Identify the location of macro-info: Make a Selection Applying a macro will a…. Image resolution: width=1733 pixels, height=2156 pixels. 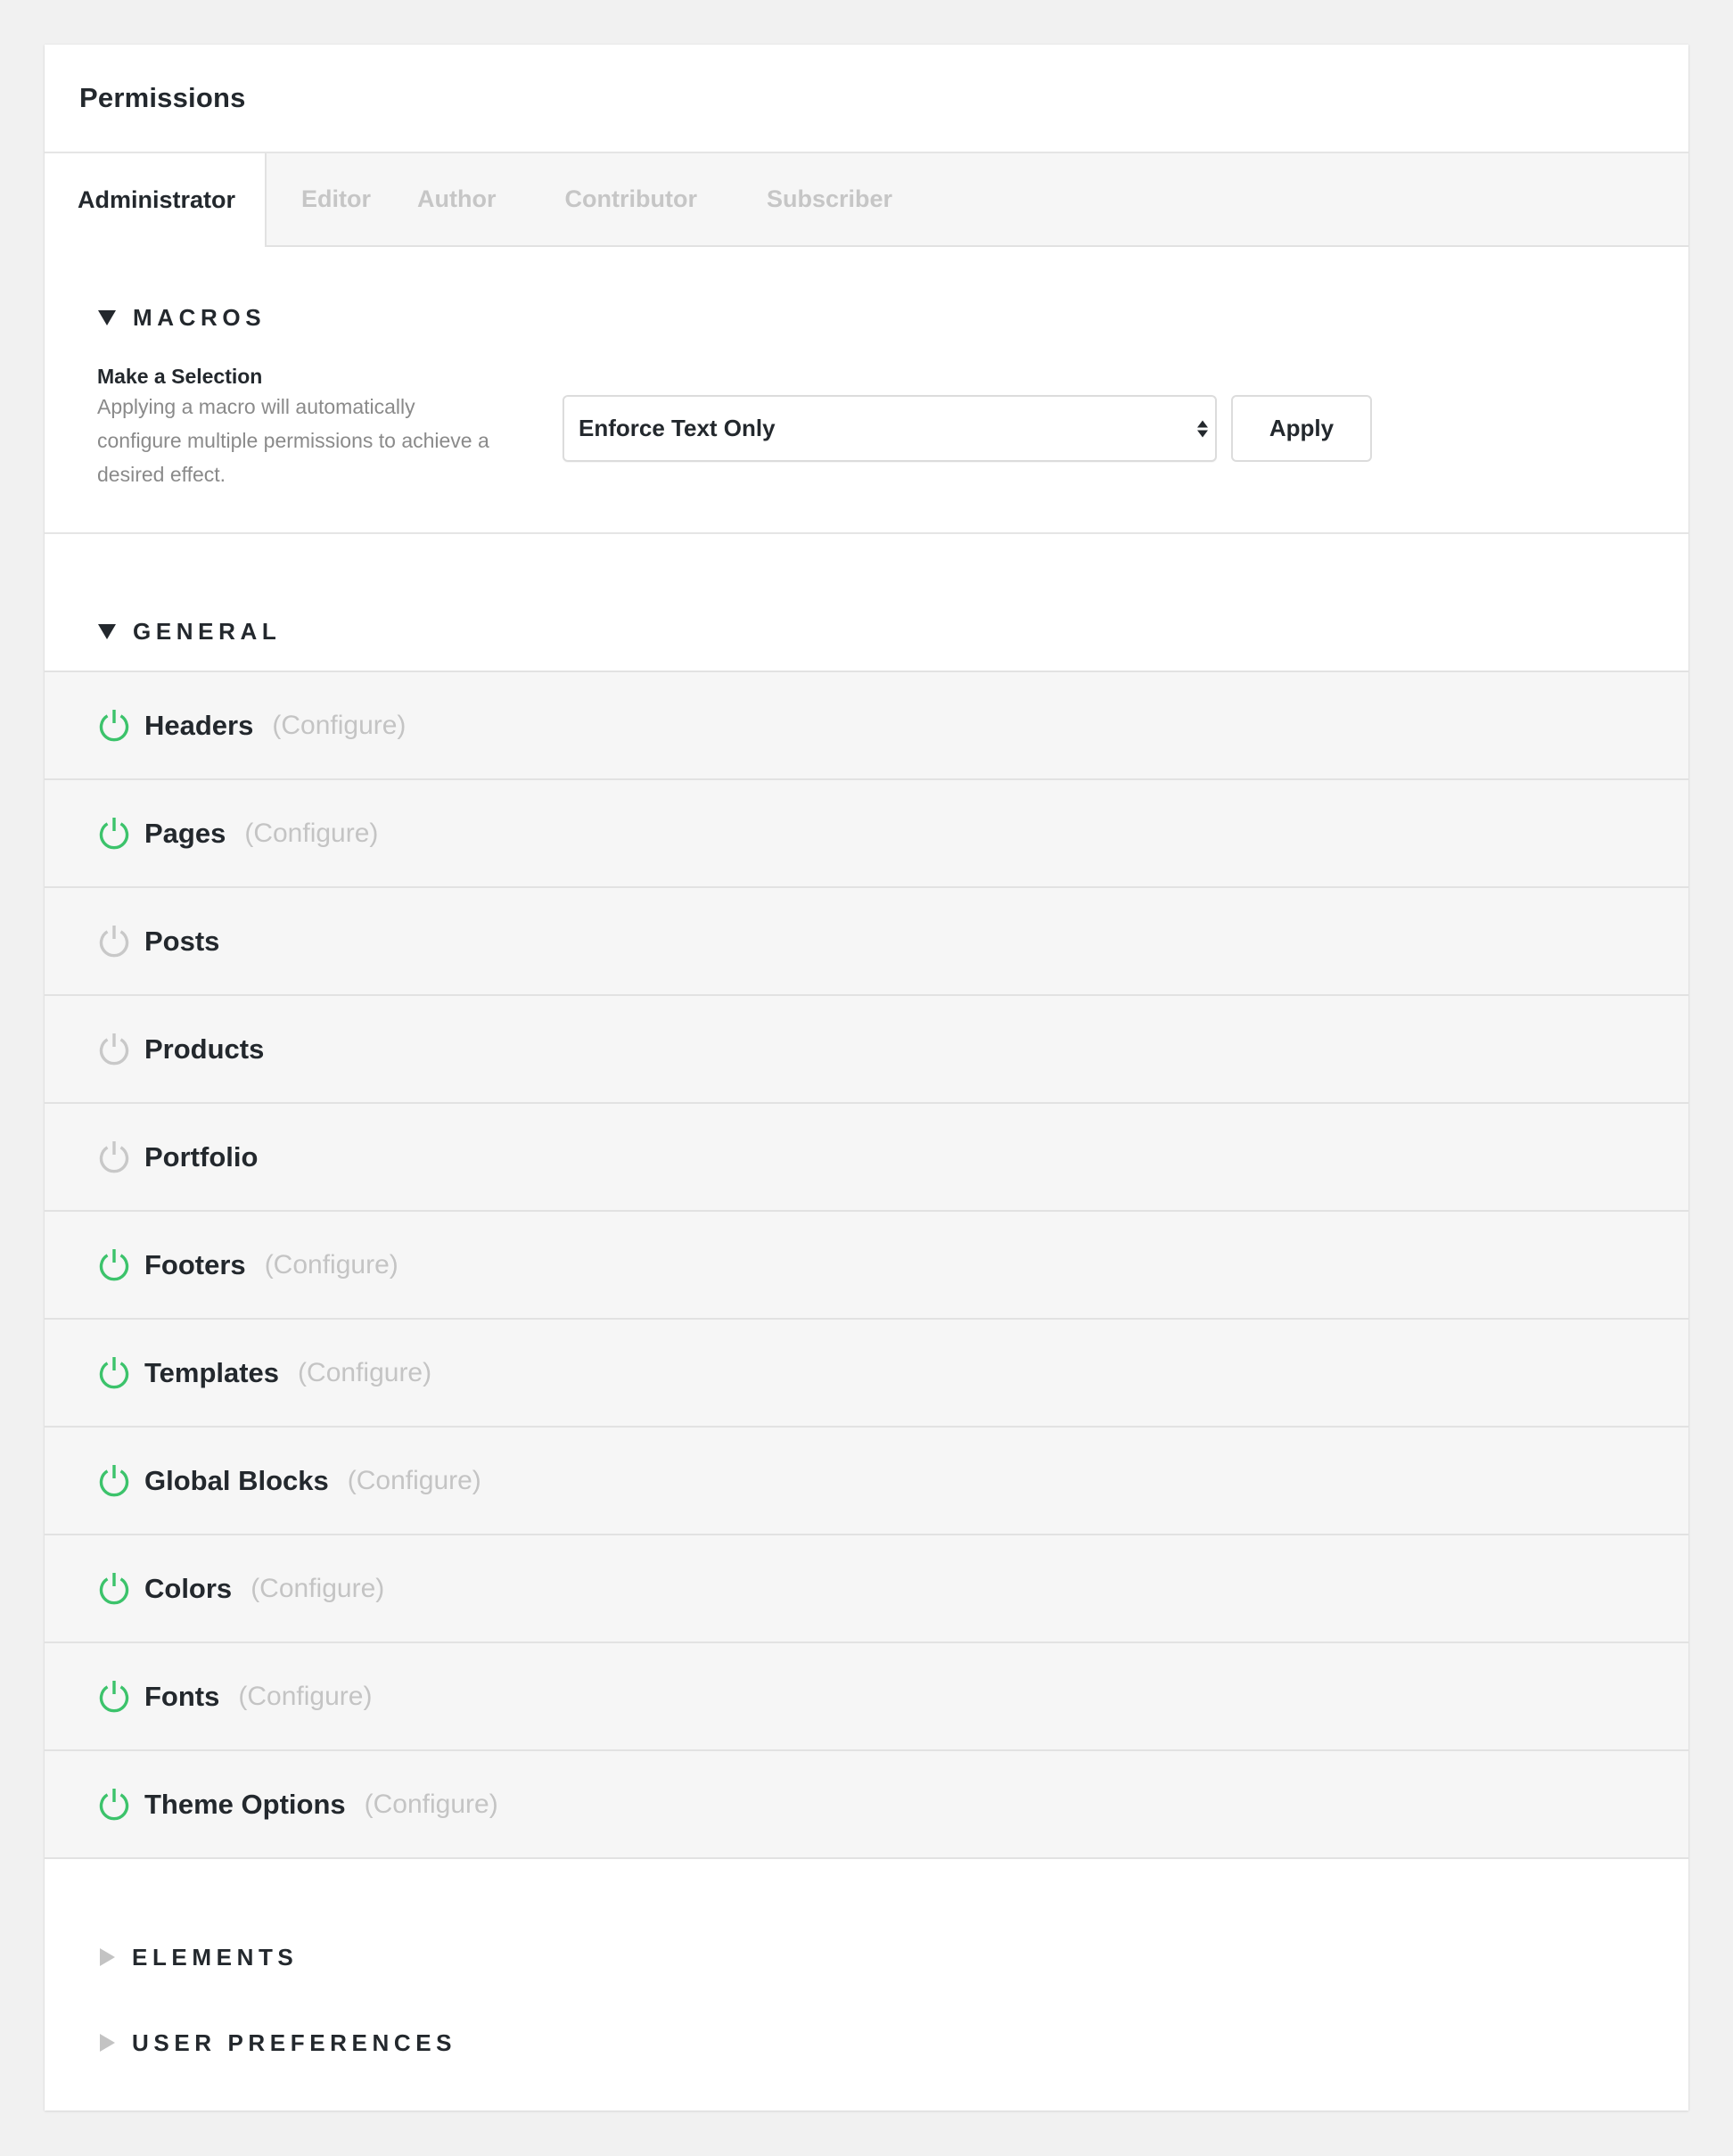
(293, 427).